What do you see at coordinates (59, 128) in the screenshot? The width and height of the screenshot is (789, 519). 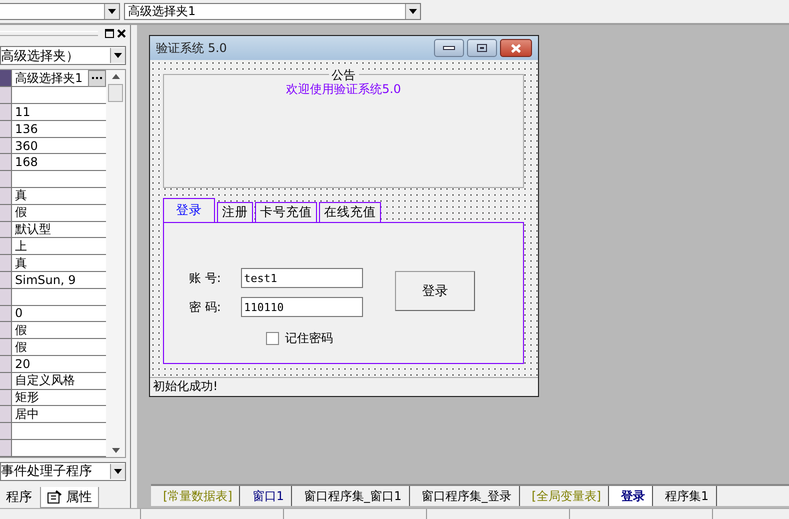 I see `property-value-cell: 136` at bounding box center [59, 128].